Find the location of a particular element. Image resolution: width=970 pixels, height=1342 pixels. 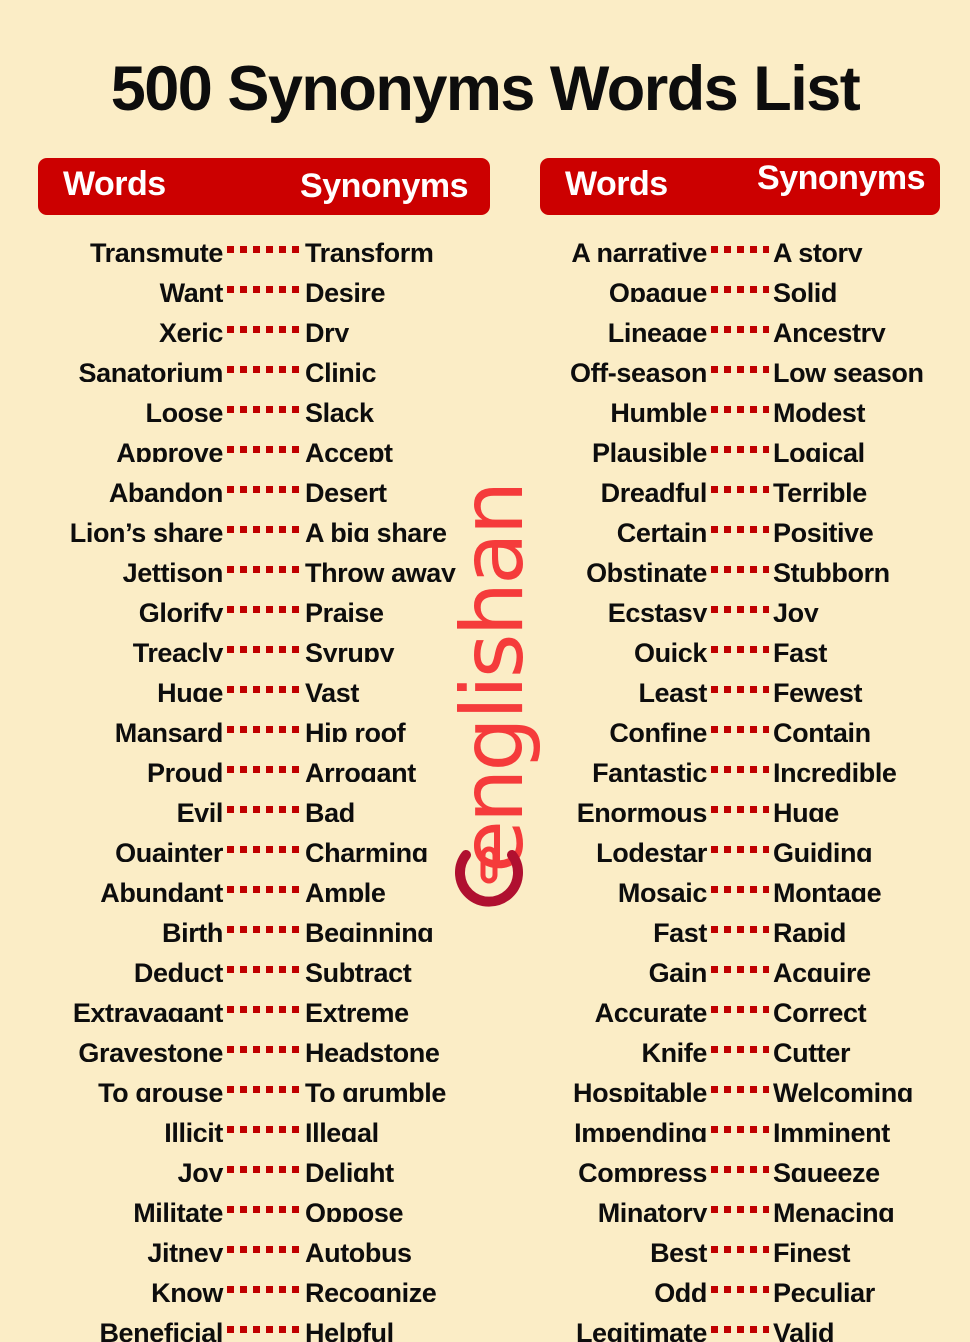

table-row: Compress Squeeze is located at coordinates (740, 1162).